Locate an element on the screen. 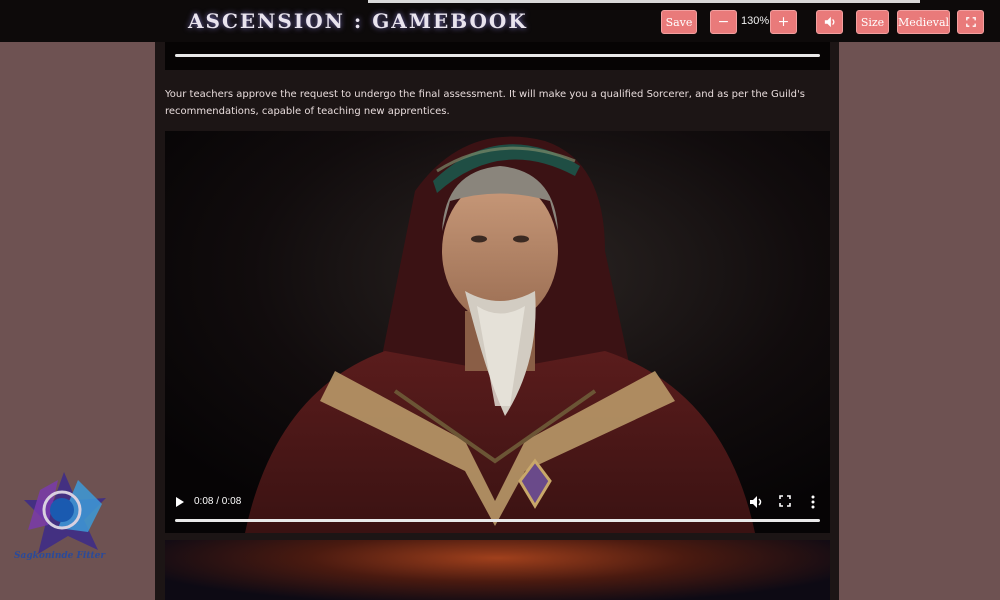 The height and width of the screenshot is (600, 1000). zoom-in-button: + is located at coordinates (783, 22).